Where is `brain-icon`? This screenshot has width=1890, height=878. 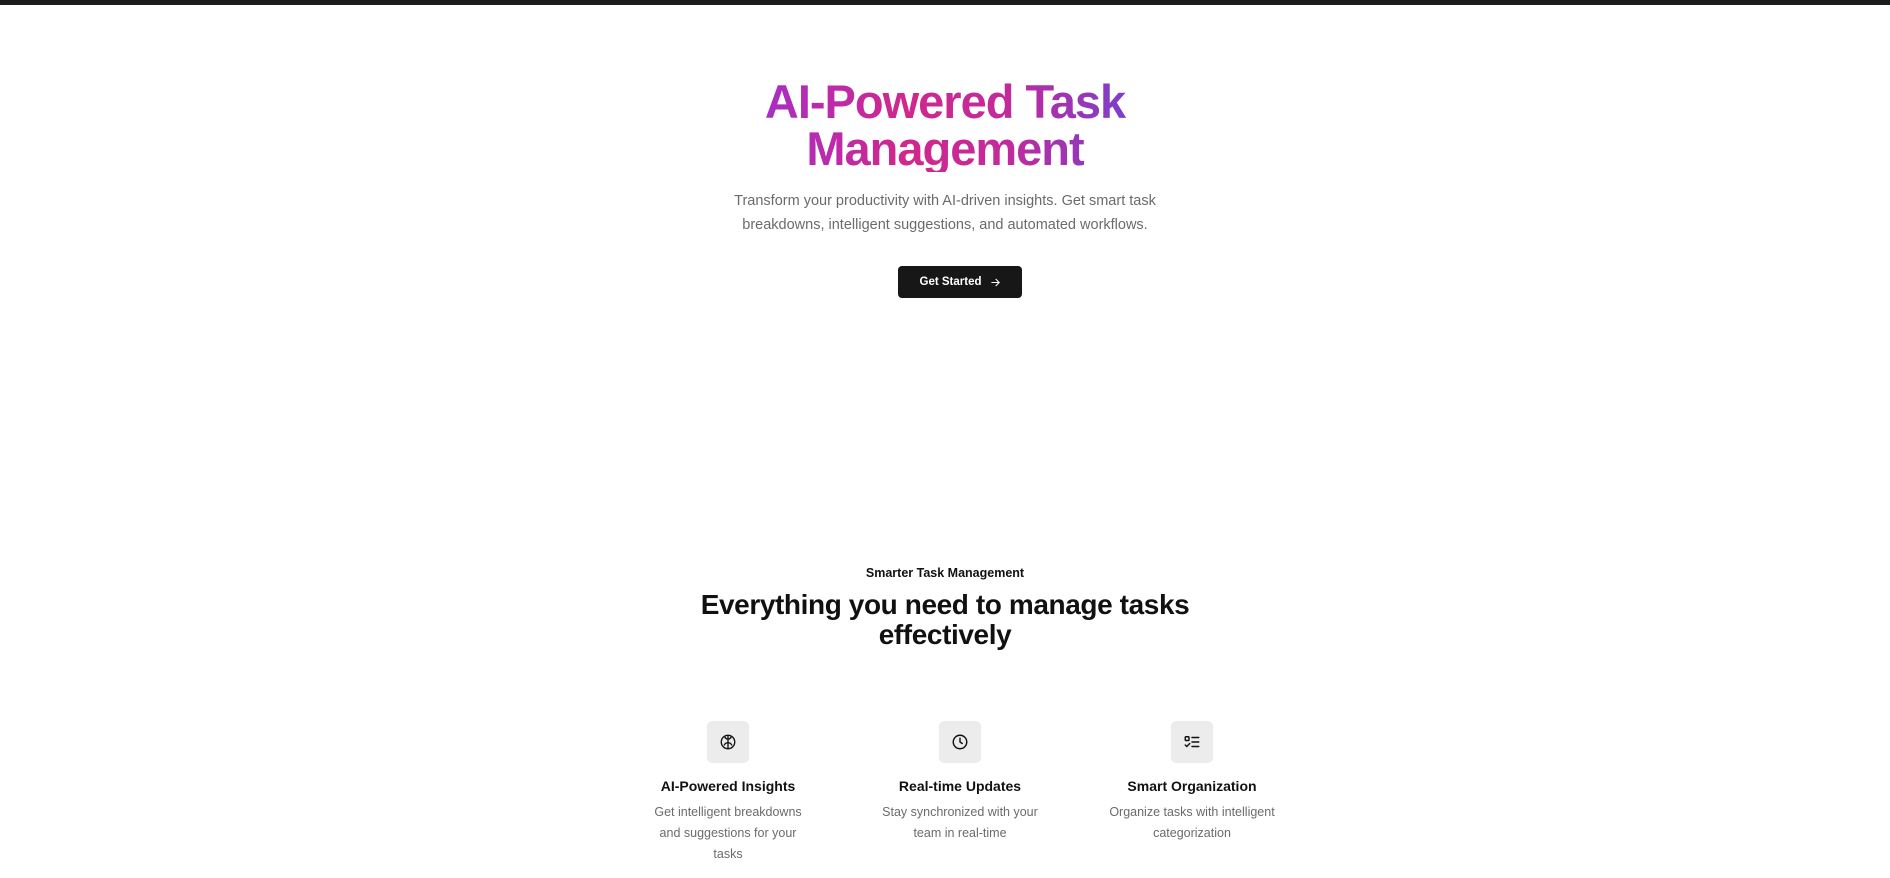 brain-icon is located at coordinates (728, 742).